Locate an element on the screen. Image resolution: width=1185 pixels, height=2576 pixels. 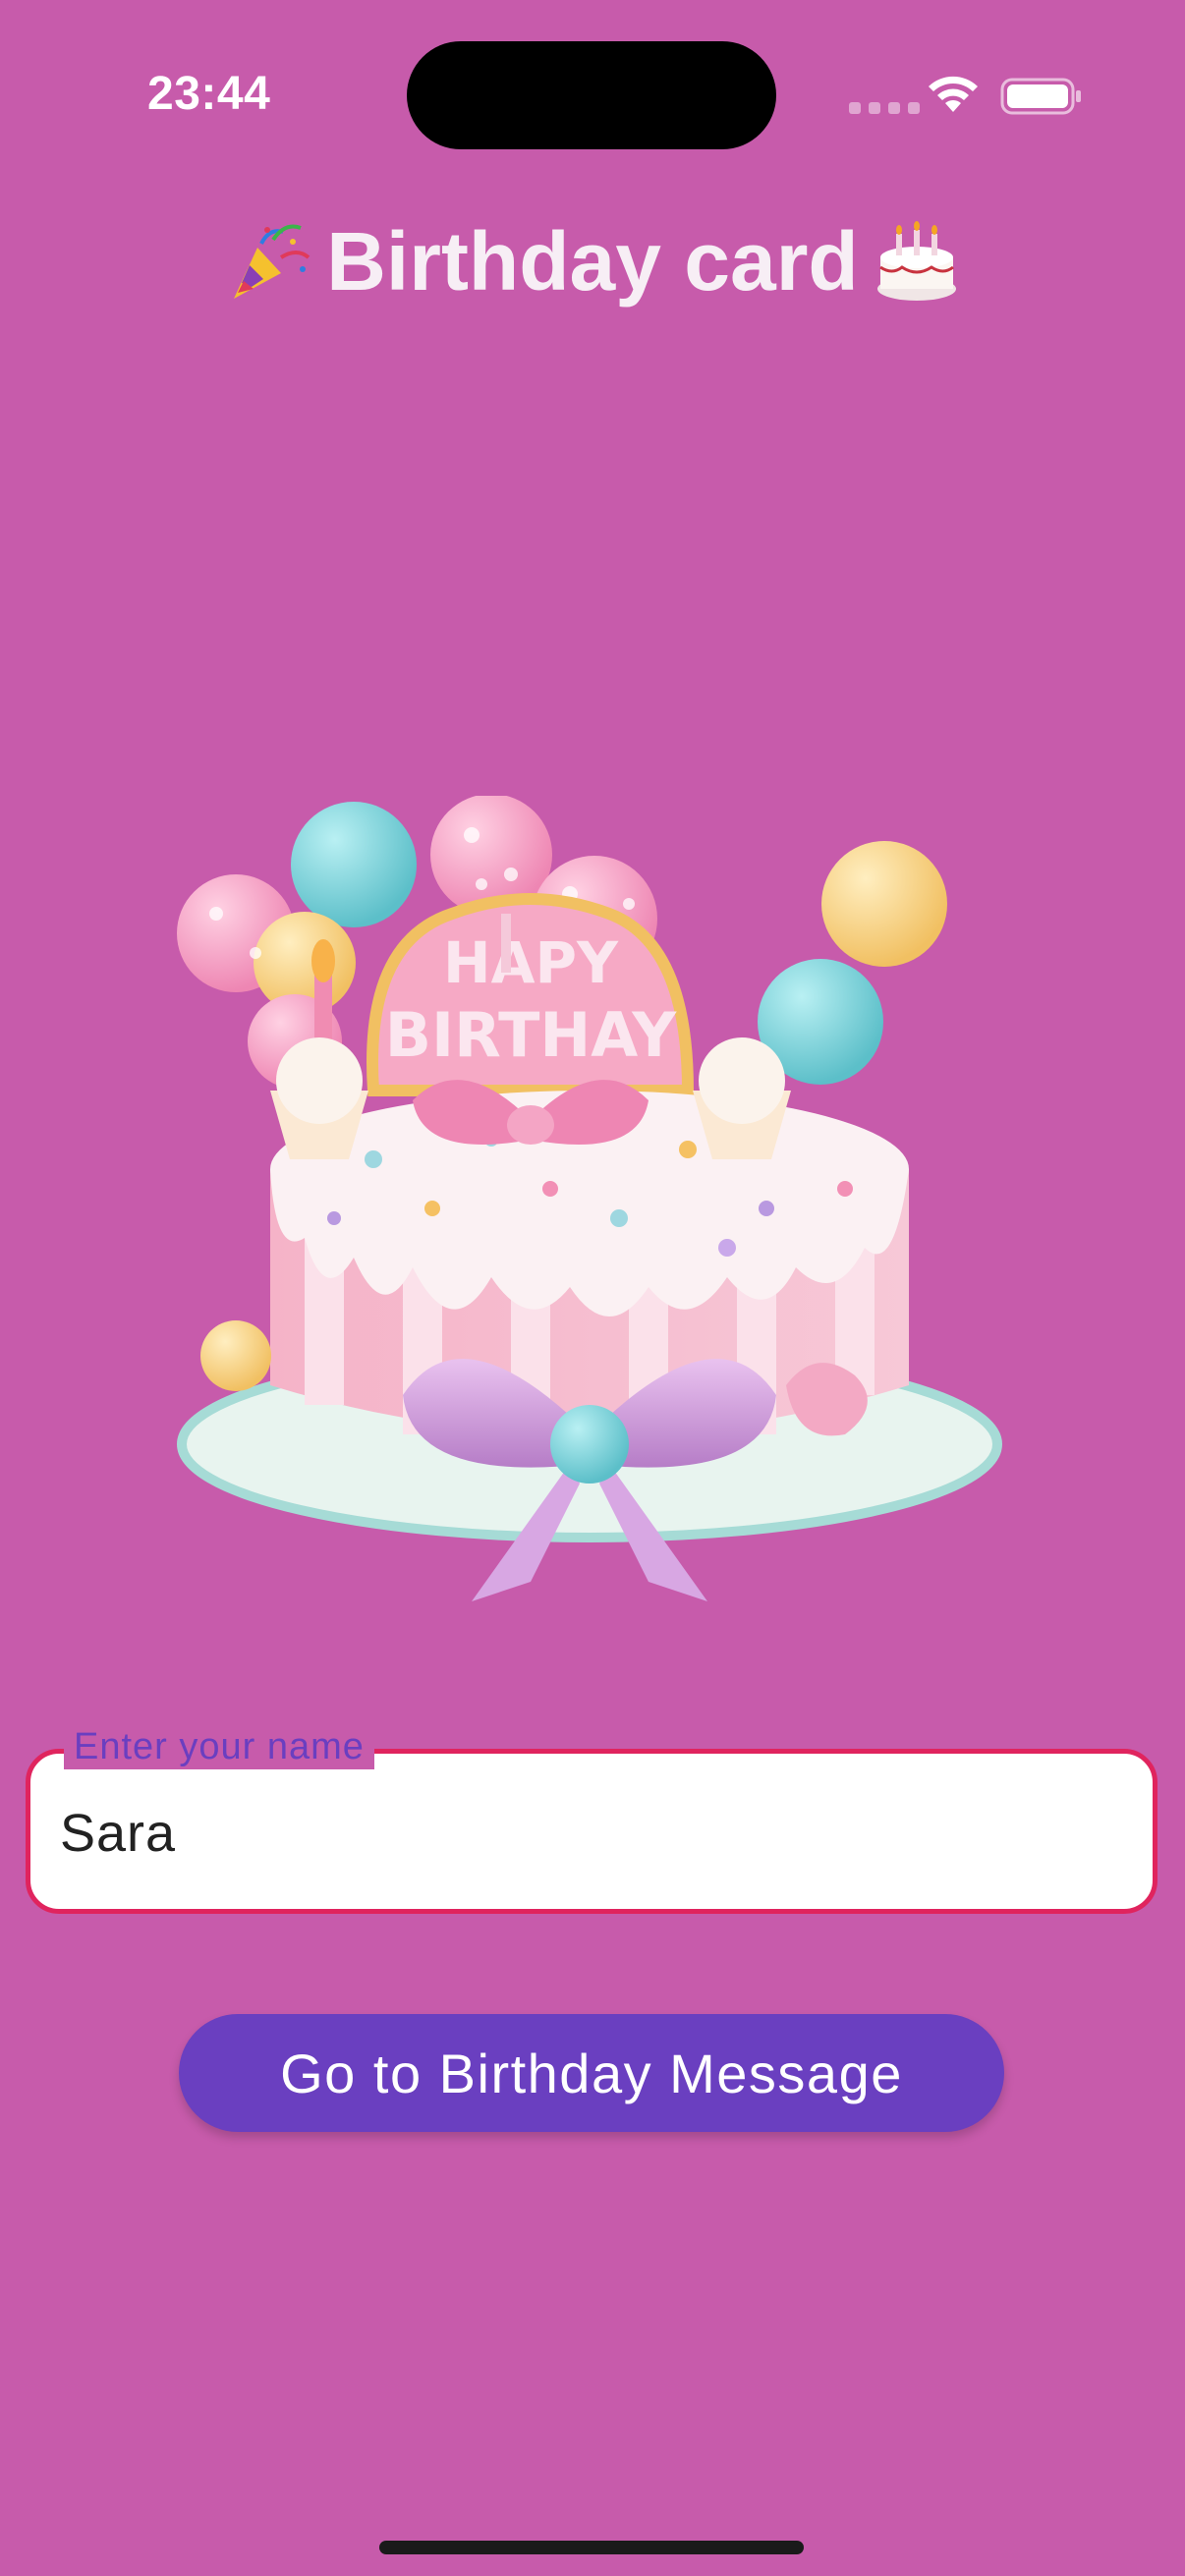
svg-text: BIRTHAY is located at coordinates (532, 1035).